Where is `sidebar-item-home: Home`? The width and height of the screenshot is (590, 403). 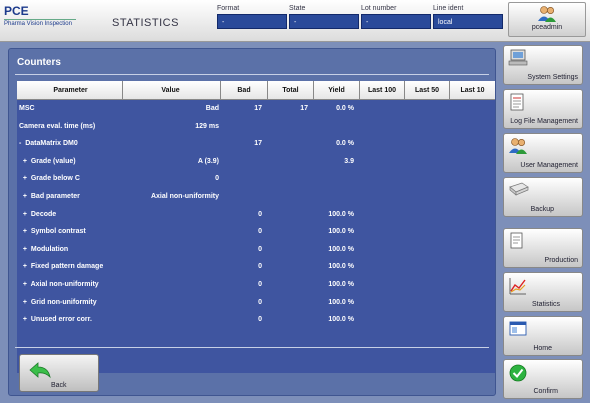 sidebar-item-home: Home is located at coordinates (543, 336).